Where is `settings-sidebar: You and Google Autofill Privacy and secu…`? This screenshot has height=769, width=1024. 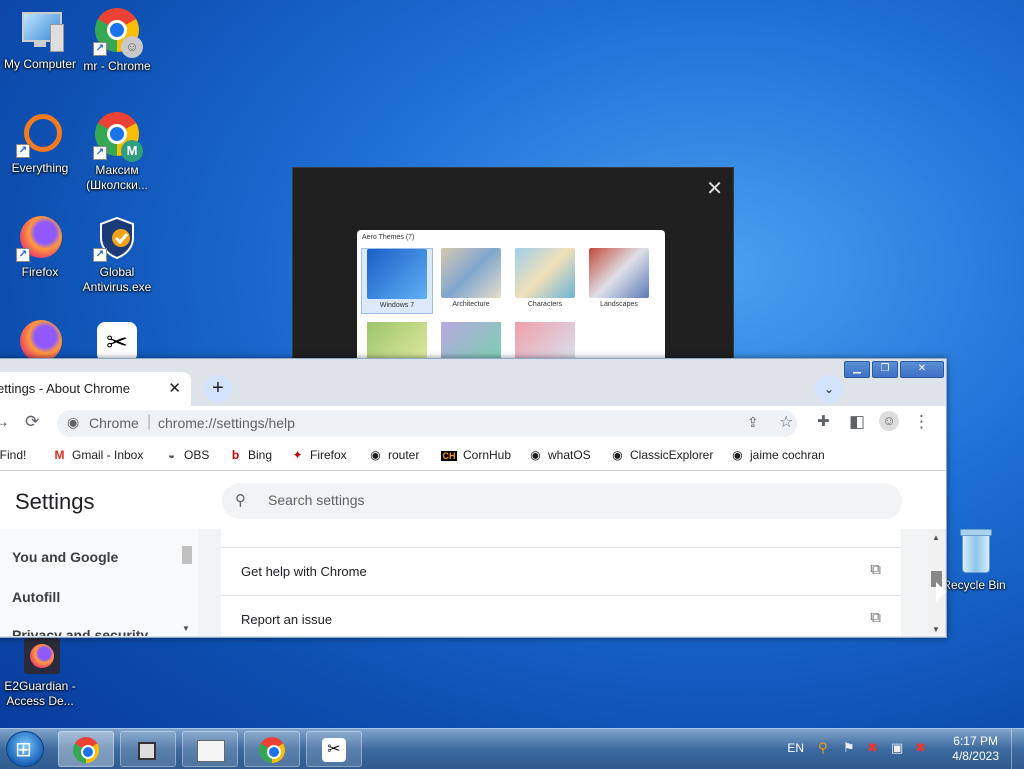
settings-sidebar: You and Google Autofill Privacy and secu… is located at coordinates (99, 582).